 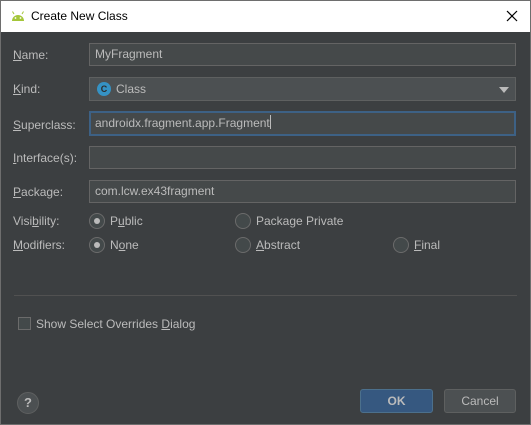 What do you see at coordinates (24, 323) in the screenshot?
I see `checkbox-unchecked-icon` at bounding box center [24, 323].